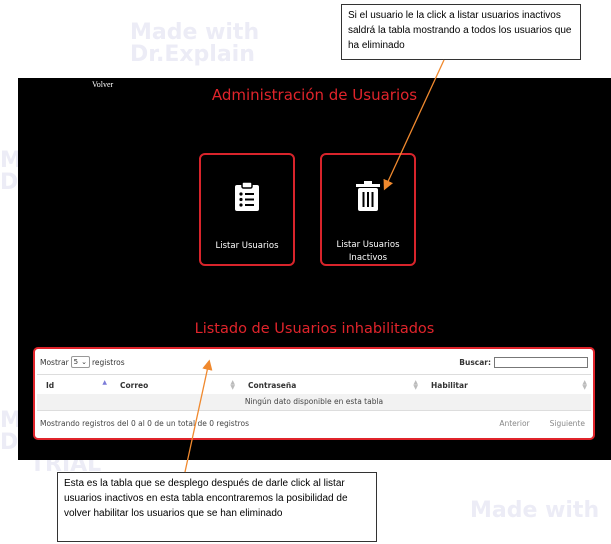 This screenshot has height=544, width=611. Describe the element at coordinates (567, 423) in the screenshot. I see `next-page-button: Siguiente` at that location.